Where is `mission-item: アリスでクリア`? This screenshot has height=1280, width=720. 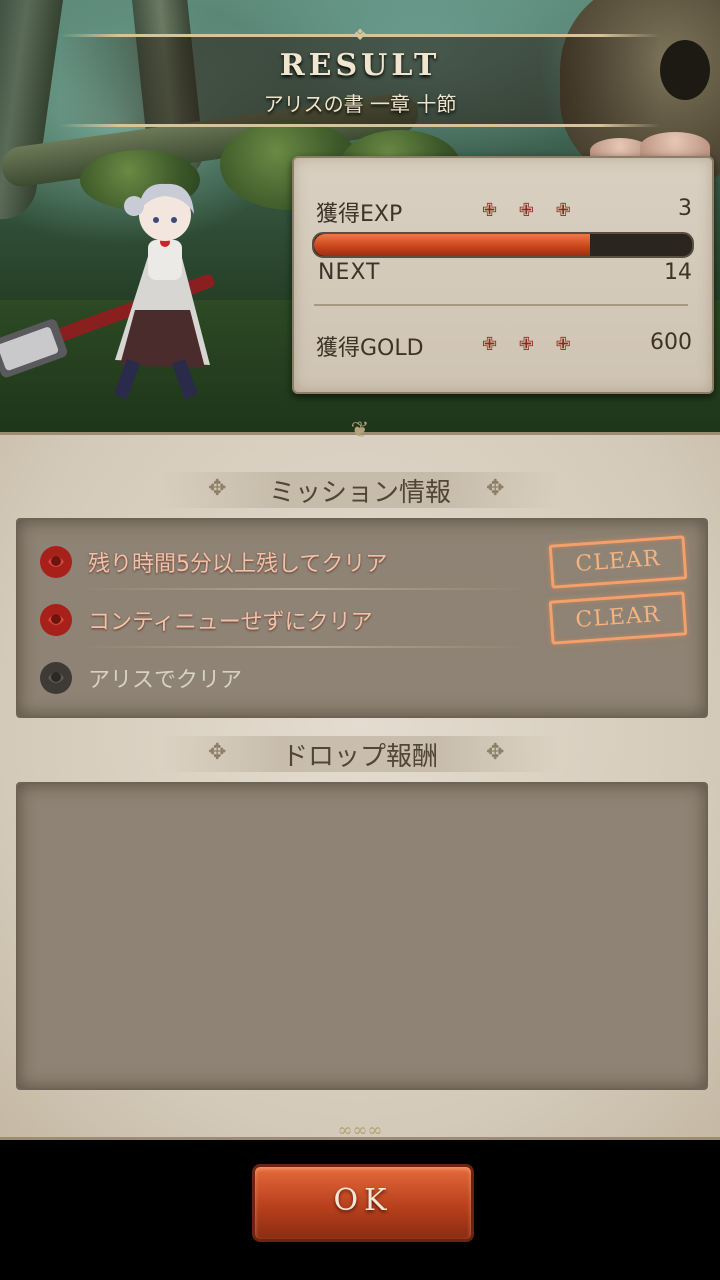
mission-item: アリスでクリア is located at coordinates (362, 677).